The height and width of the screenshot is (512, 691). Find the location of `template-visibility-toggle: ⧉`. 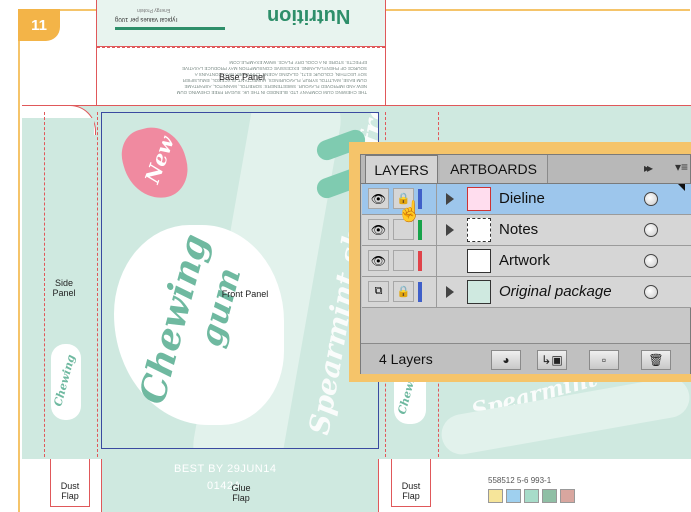

template-visibility-toggle: ⧉ is located at coordinates (378, 291).